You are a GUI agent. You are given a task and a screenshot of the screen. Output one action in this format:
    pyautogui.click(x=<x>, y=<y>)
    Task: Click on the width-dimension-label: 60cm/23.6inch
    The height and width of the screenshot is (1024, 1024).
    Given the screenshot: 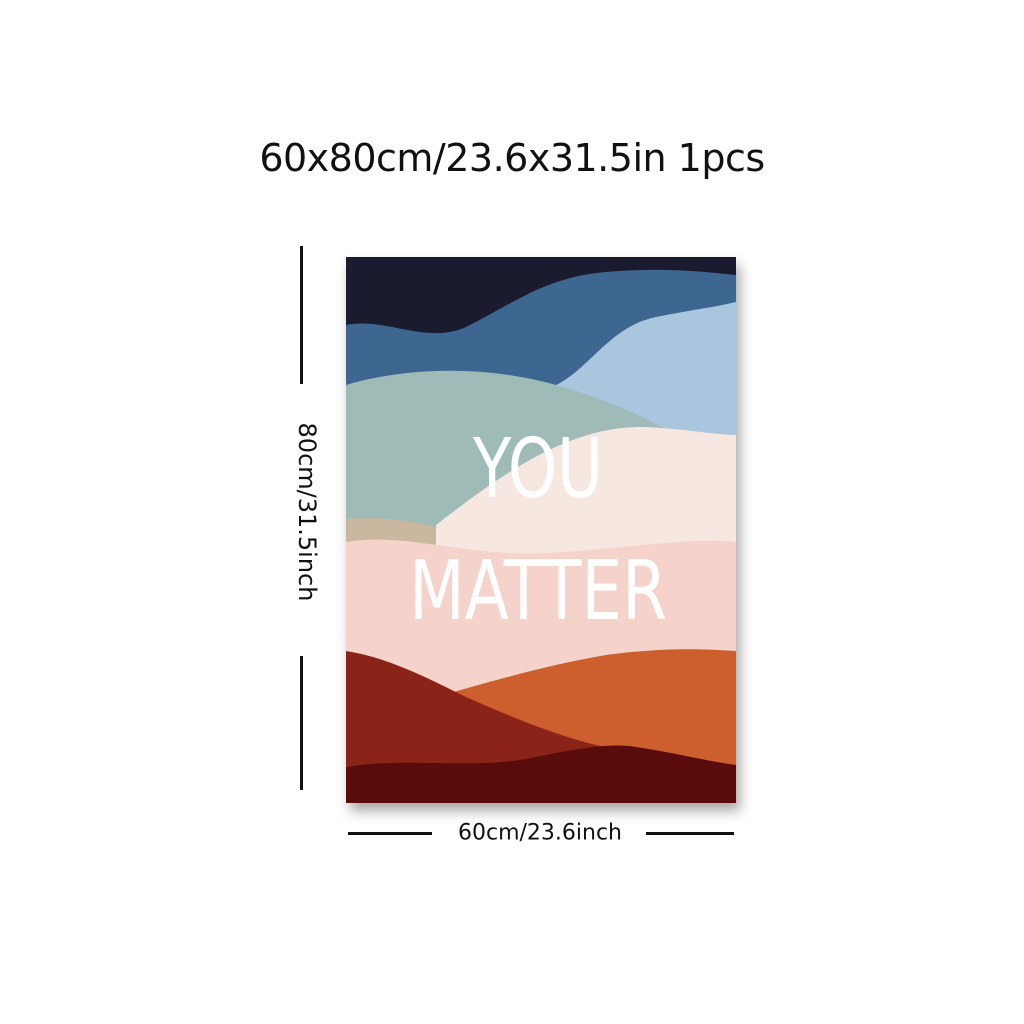 What is the action you would take?
    pyautogui.click(x=540, y=833)
    